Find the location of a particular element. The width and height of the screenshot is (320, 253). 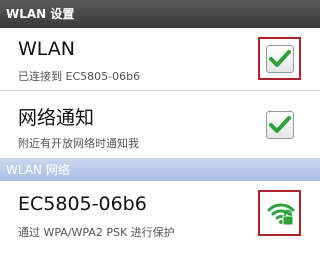

wlan-row-title: WLAN is located at coordinates (47, 49).